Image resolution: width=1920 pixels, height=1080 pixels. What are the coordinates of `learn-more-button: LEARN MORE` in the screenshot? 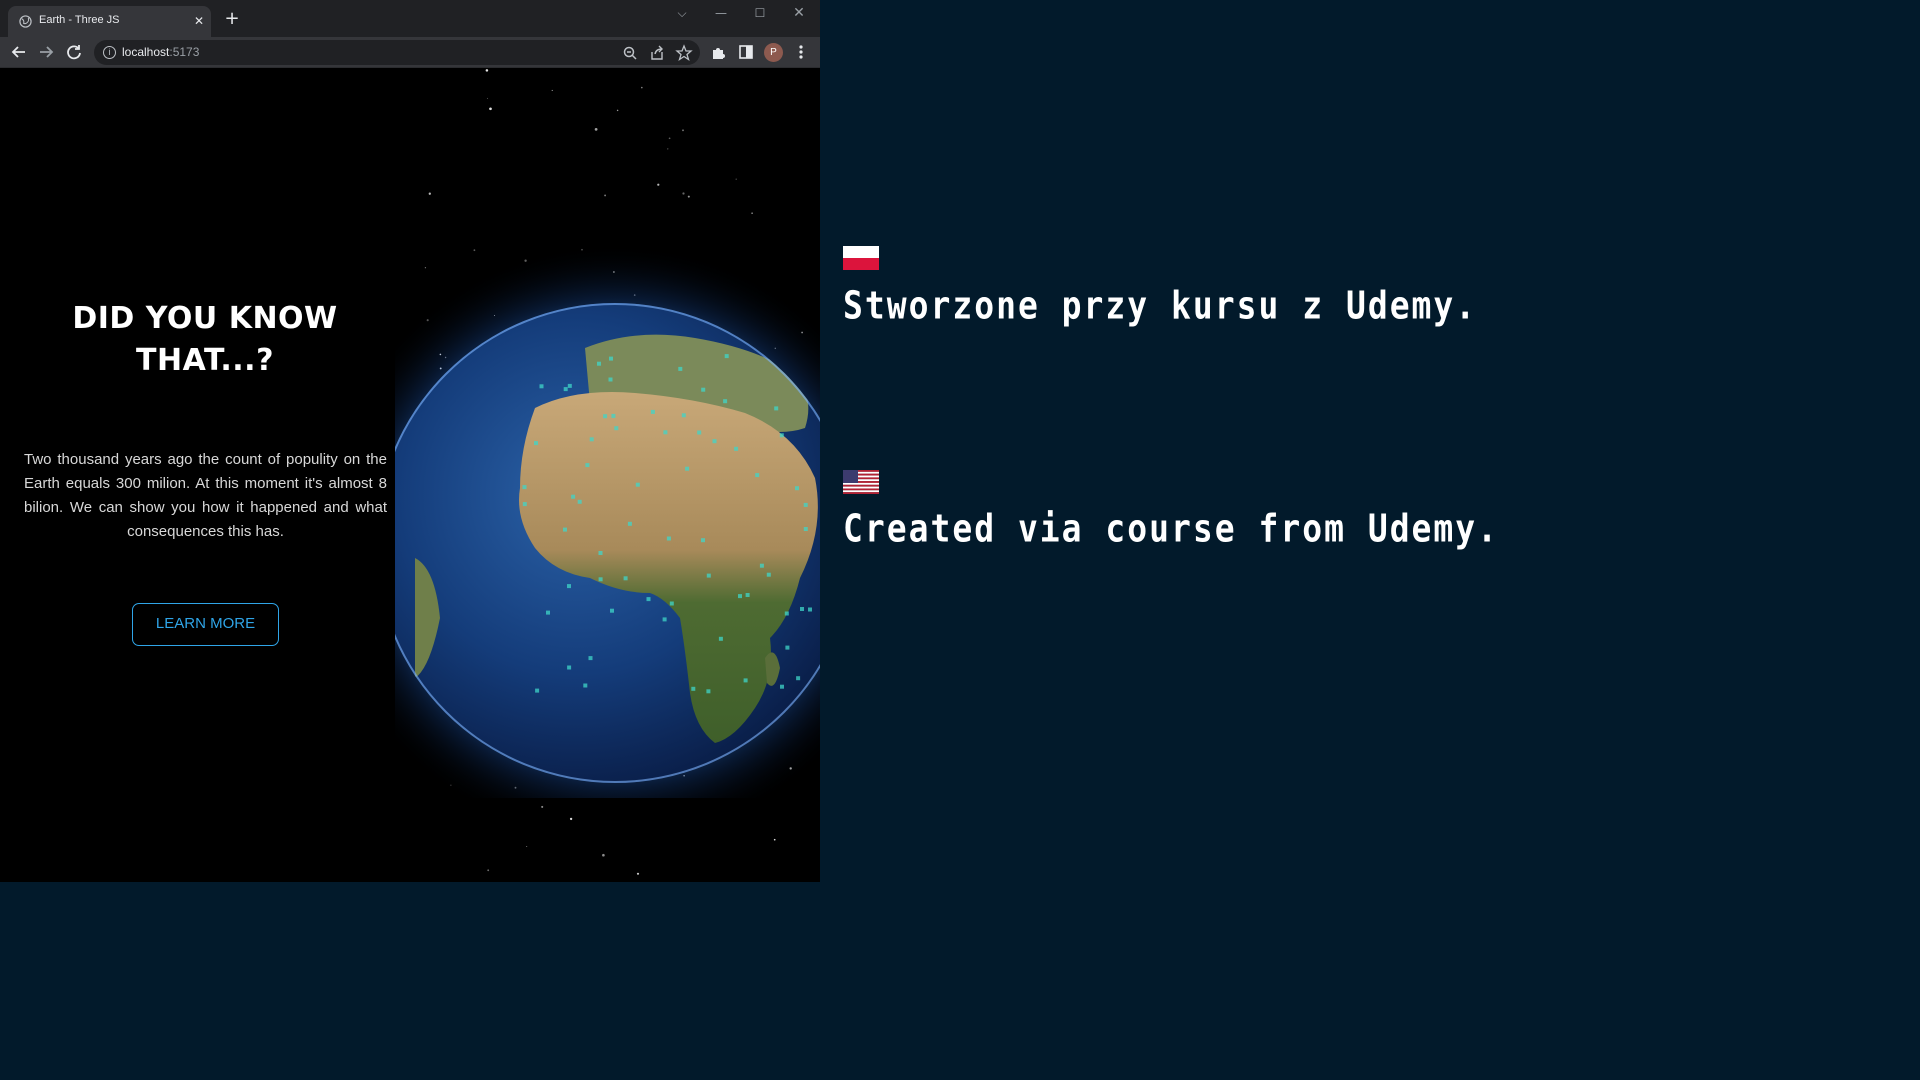 It's located at (205, 624).